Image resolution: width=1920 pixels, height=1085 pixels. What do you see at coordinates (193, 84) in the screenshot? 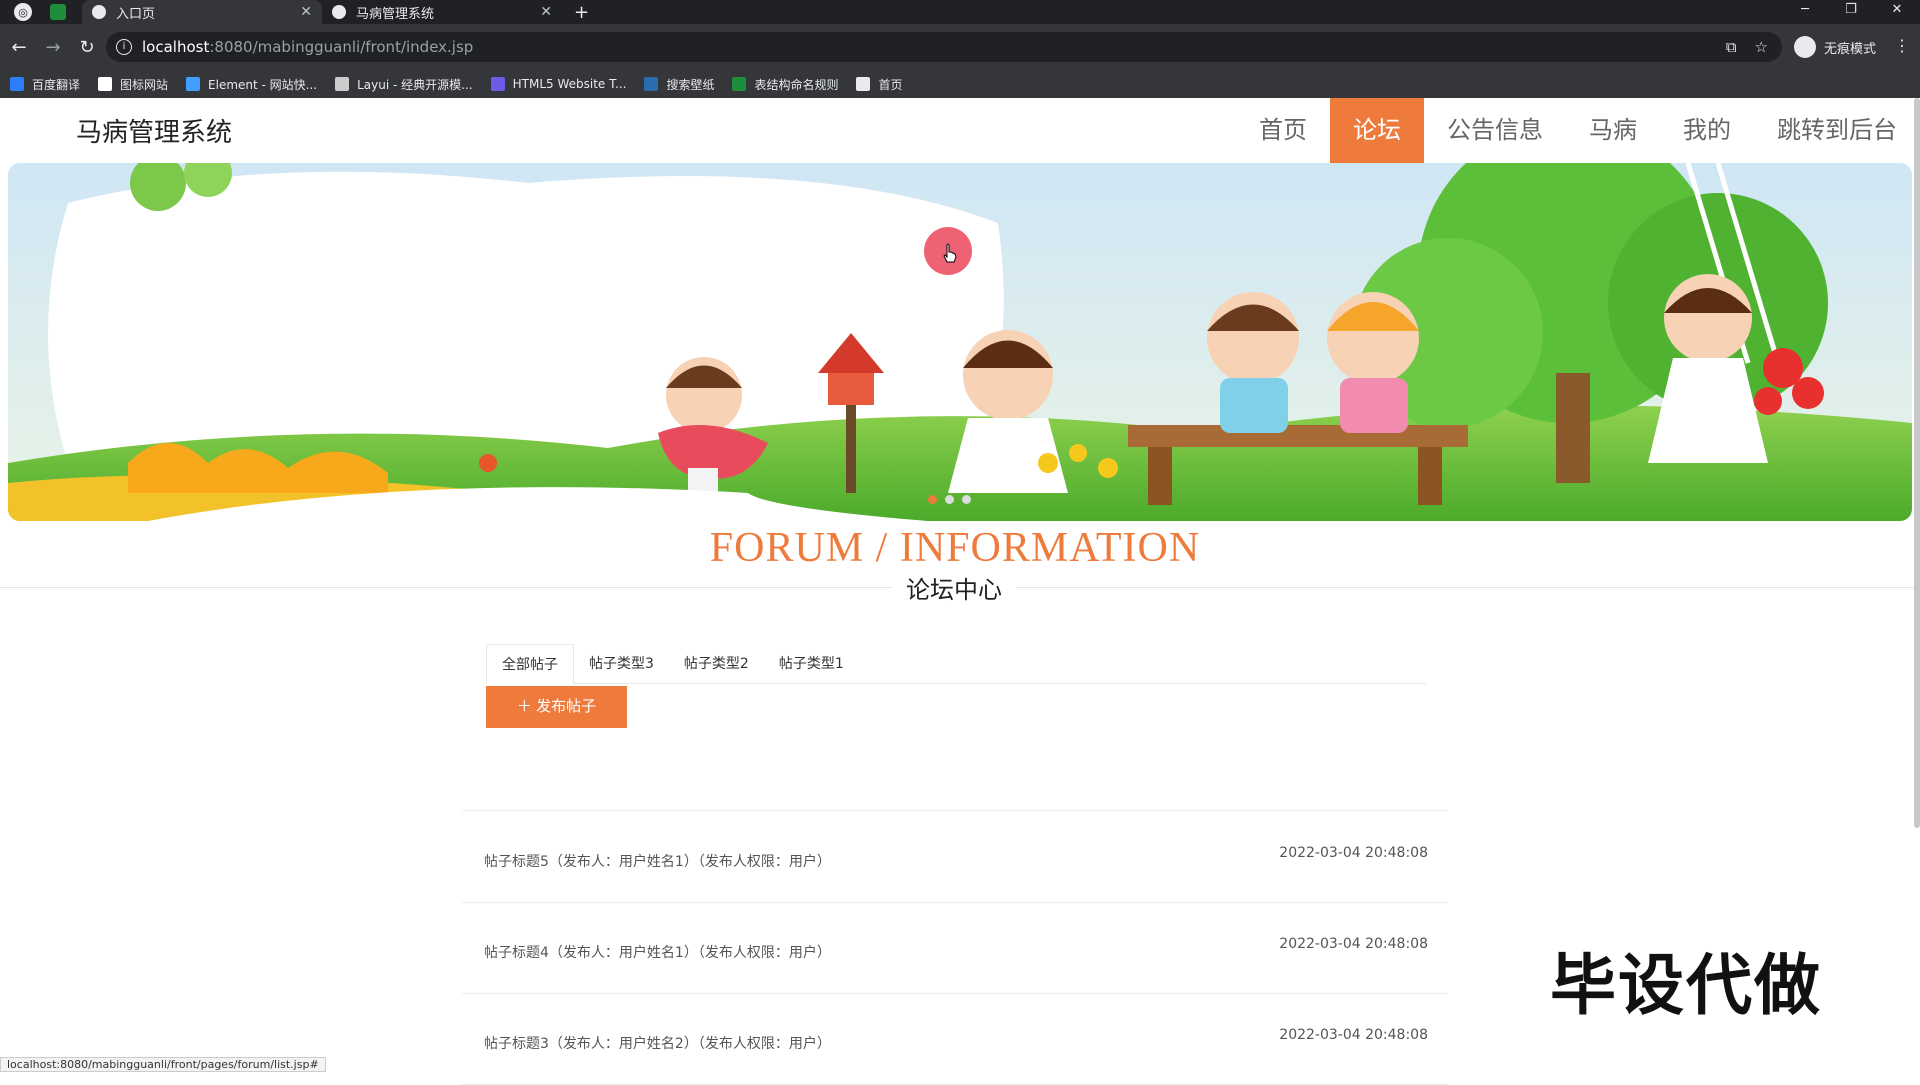
I see `element-icon` at bounding box center [193, 84].